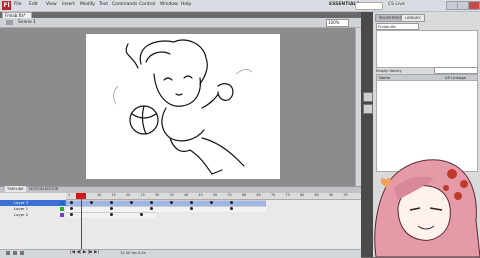  Describe the element at coordinates (389, 70) in the screenshot. I see `library-item-count: Empty library` at that location.